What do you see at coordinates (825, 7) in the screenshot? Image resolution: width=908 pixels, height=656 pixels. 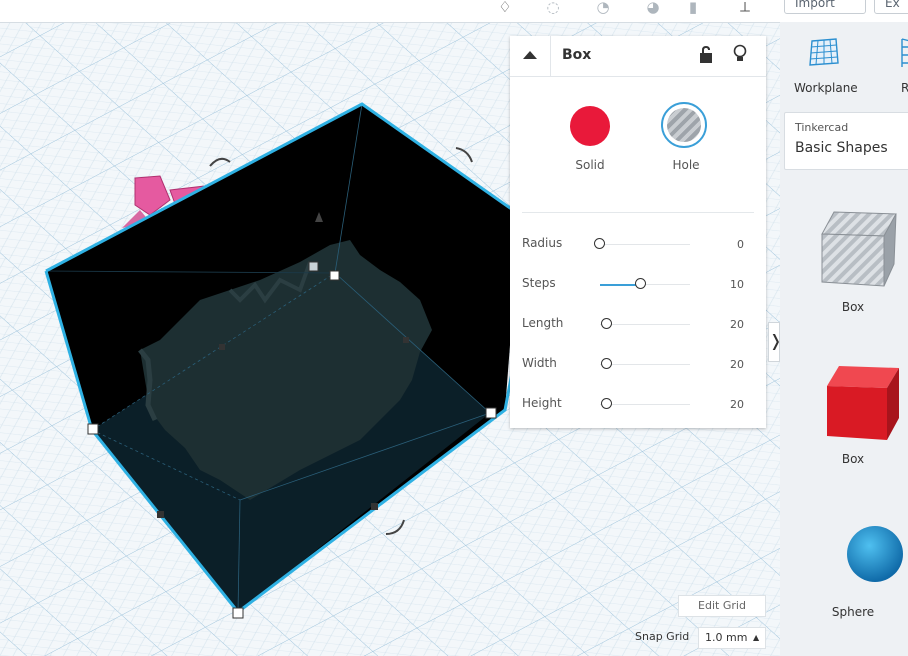 I see `import-button: Import` at bounding box center [825, 7].